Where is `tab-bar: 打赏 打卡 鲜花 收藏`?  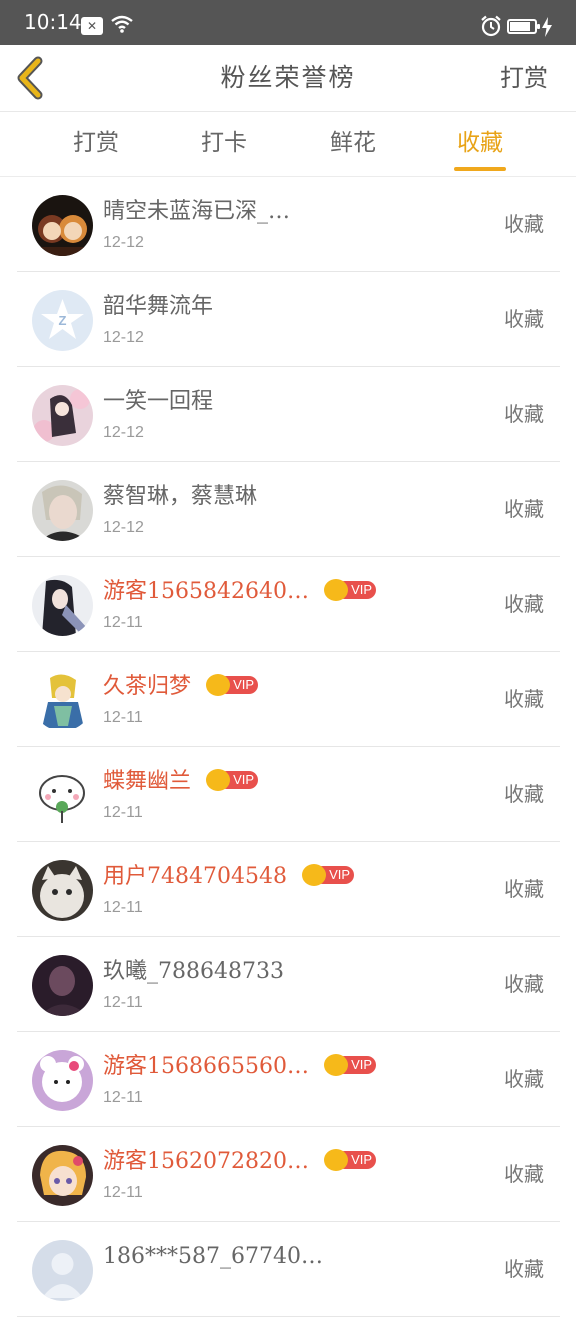 tab-bar: 打赏 打卡 鲜花 收藏 is located at coordinates (288, 144).